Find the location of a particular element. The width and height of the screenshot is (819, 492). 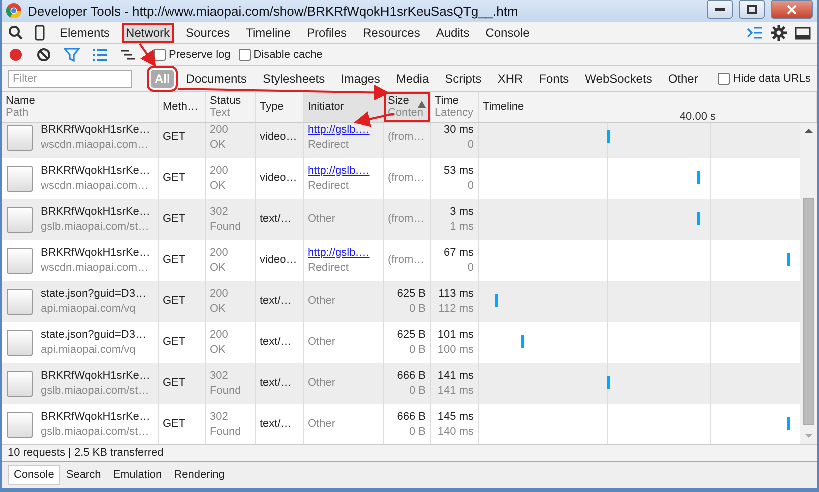

type-filter: WebSockets is located at coordinates (618, 79).